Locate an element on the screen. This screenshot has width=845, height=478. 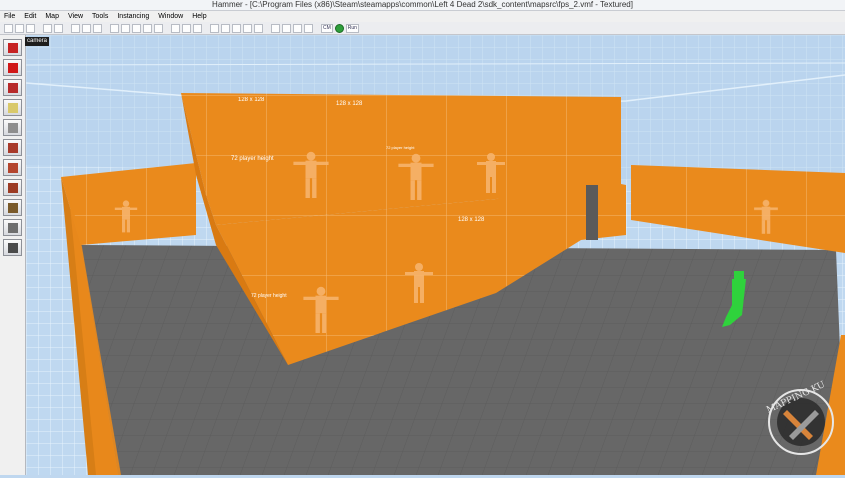
3d-lighting-icon is located at coordinates (258, 28).